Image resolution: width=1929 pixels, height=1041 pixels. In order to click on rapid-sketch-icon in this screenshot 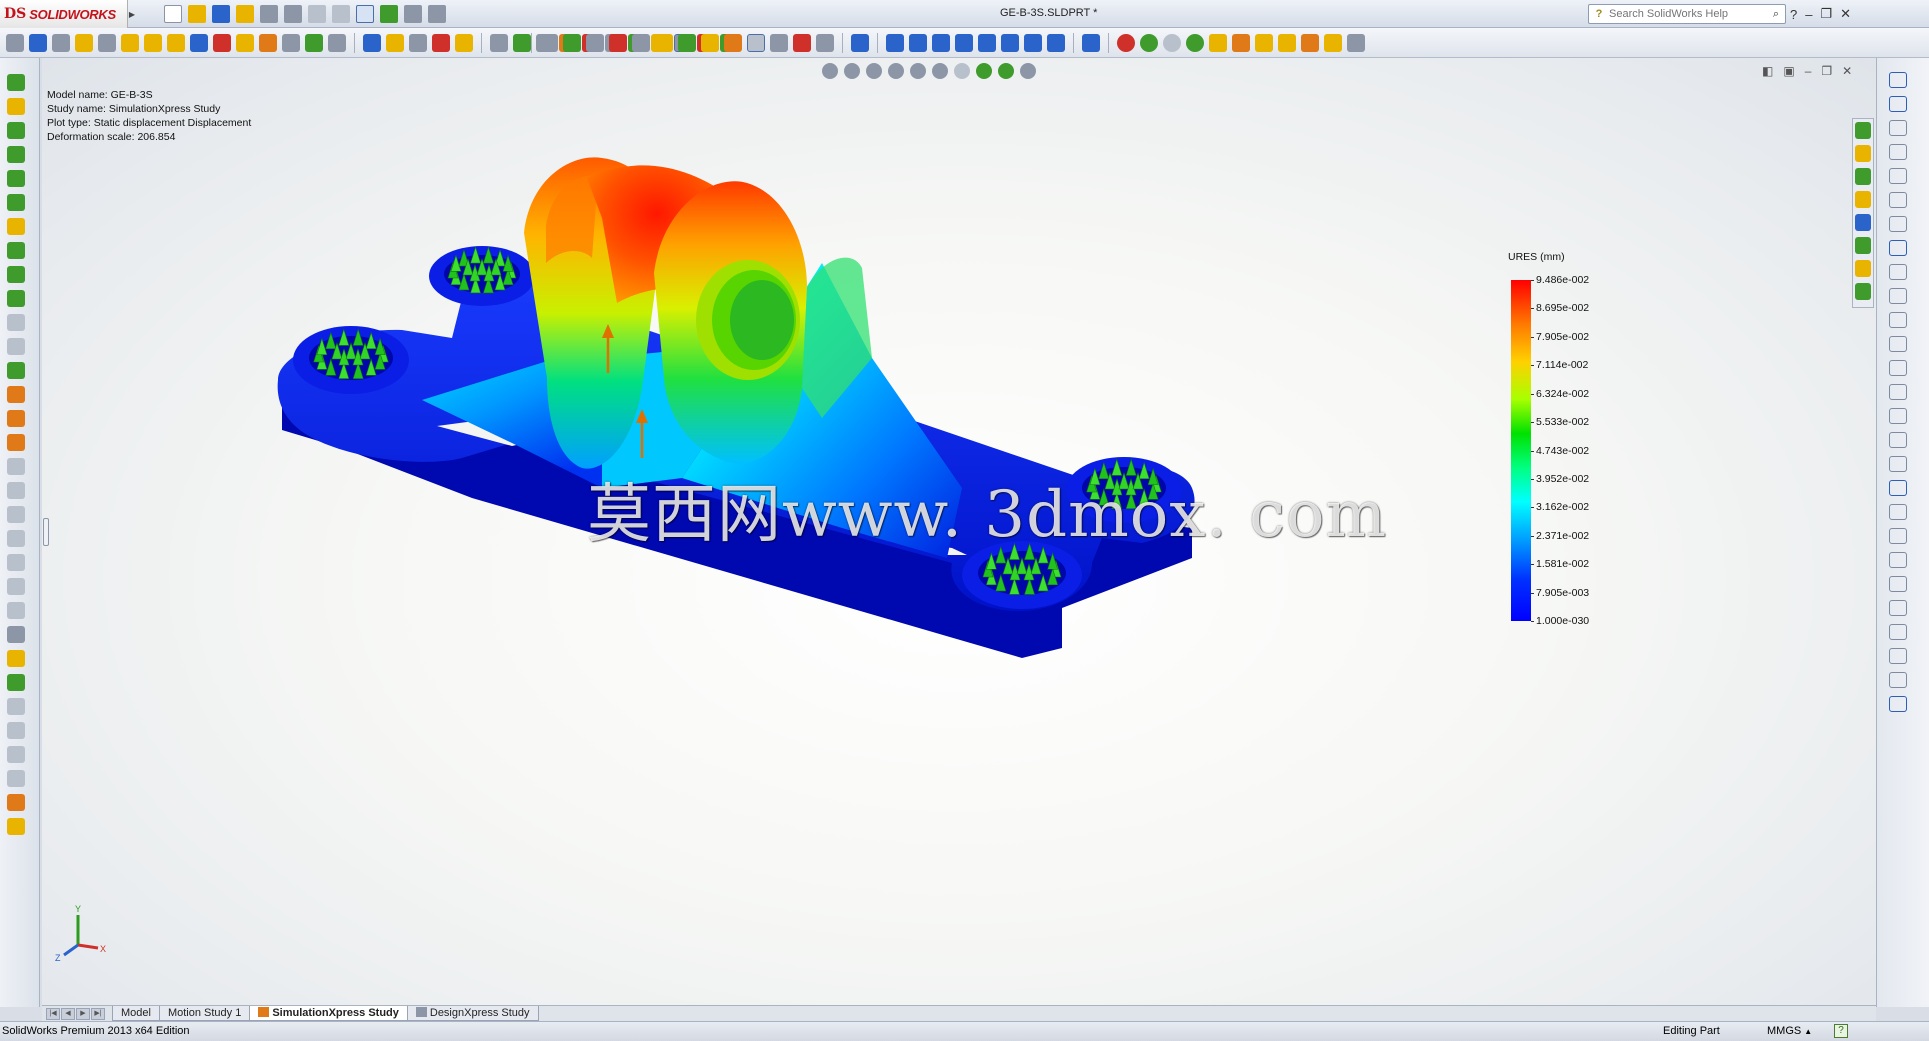, I will do `click(1898, 680)`.